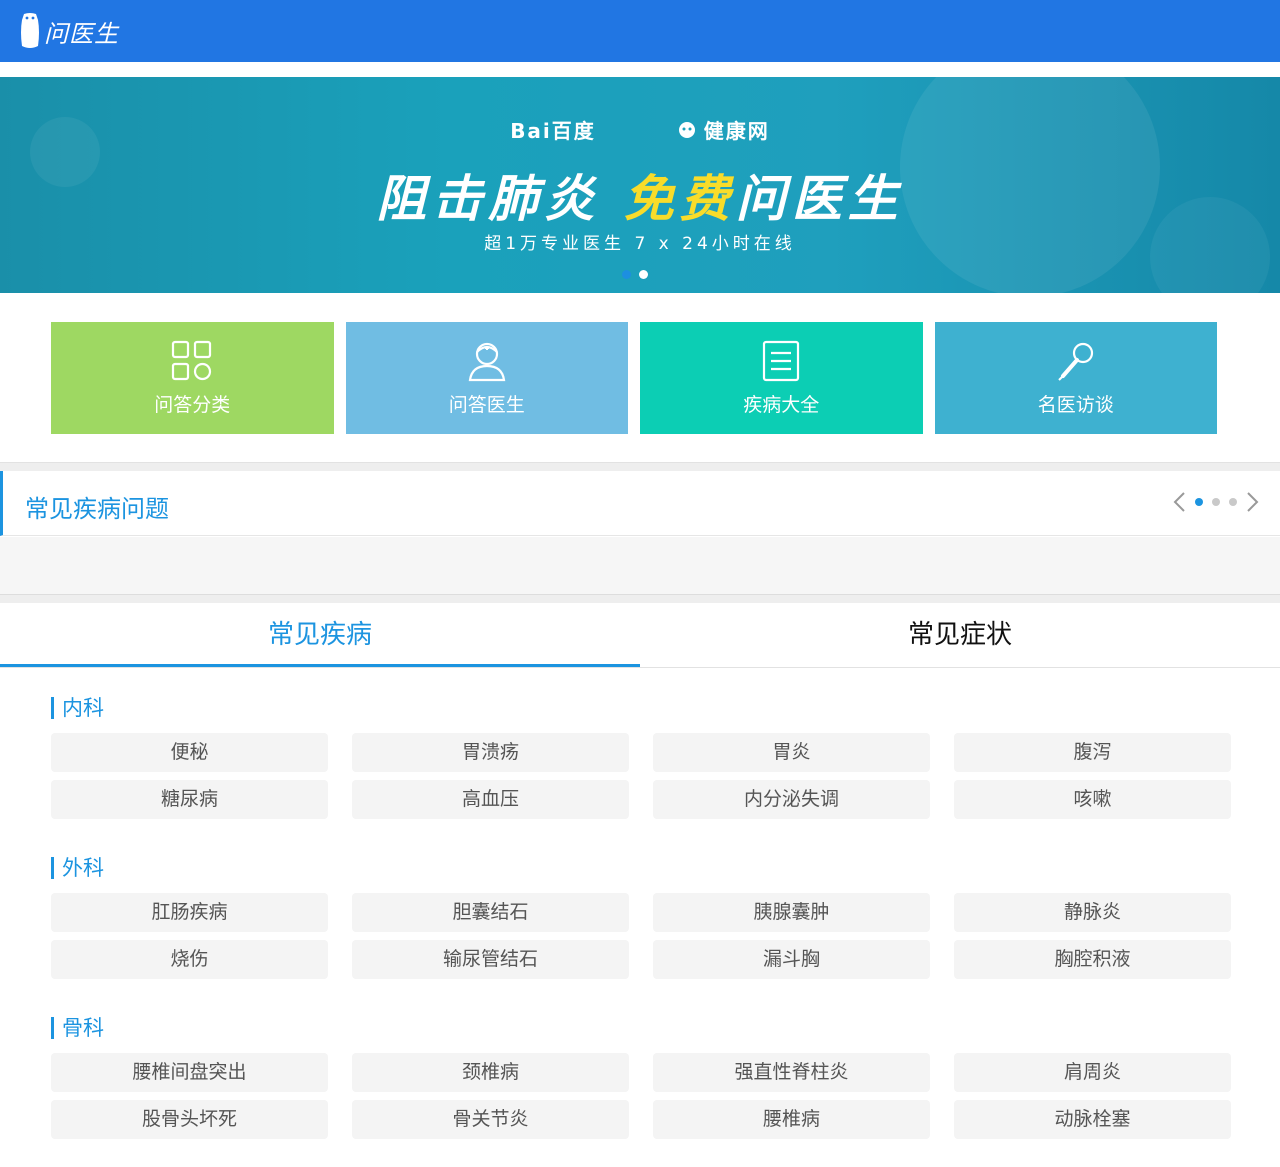 The image size is (1280, 1167). I want to click on jiankang-logo: 健康网, so click(723, 129).